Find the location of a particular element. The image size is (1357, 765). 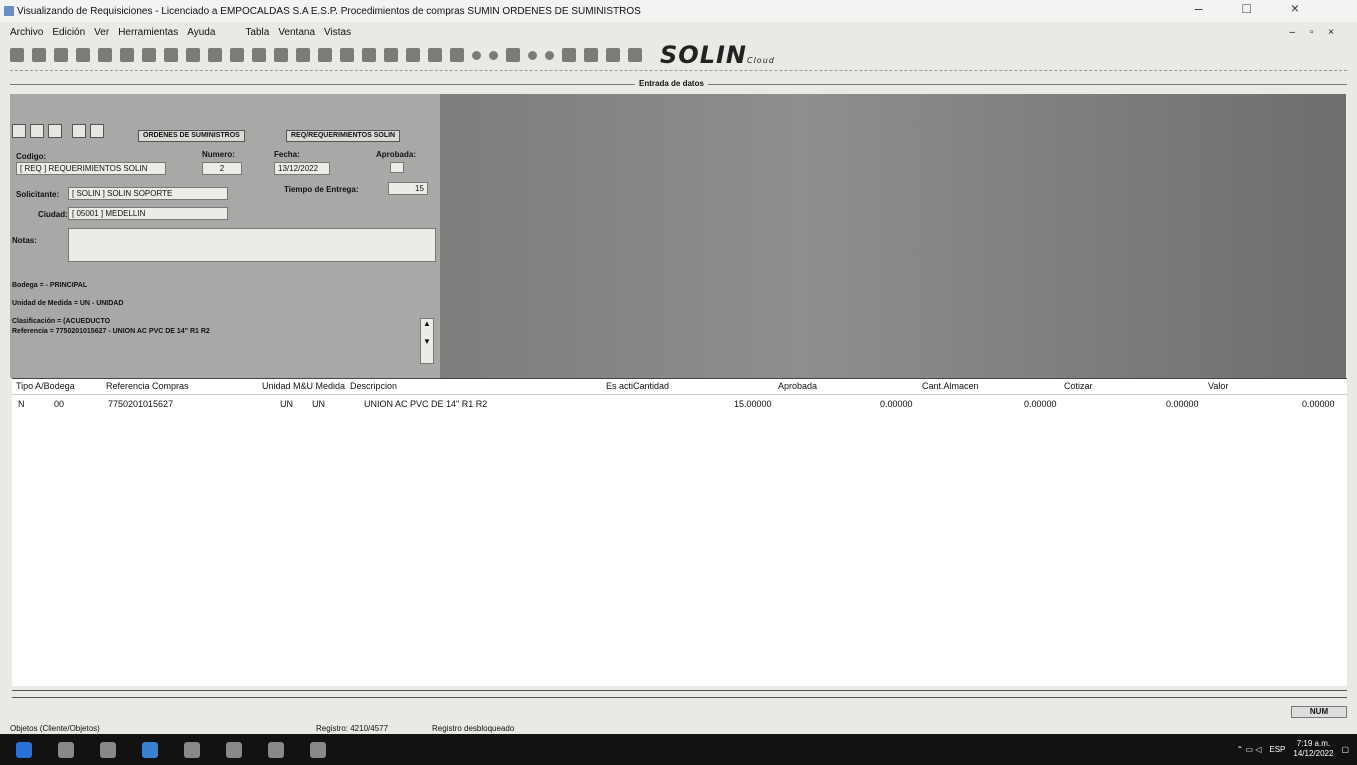

help-icon is located at coordinates (591, 55).